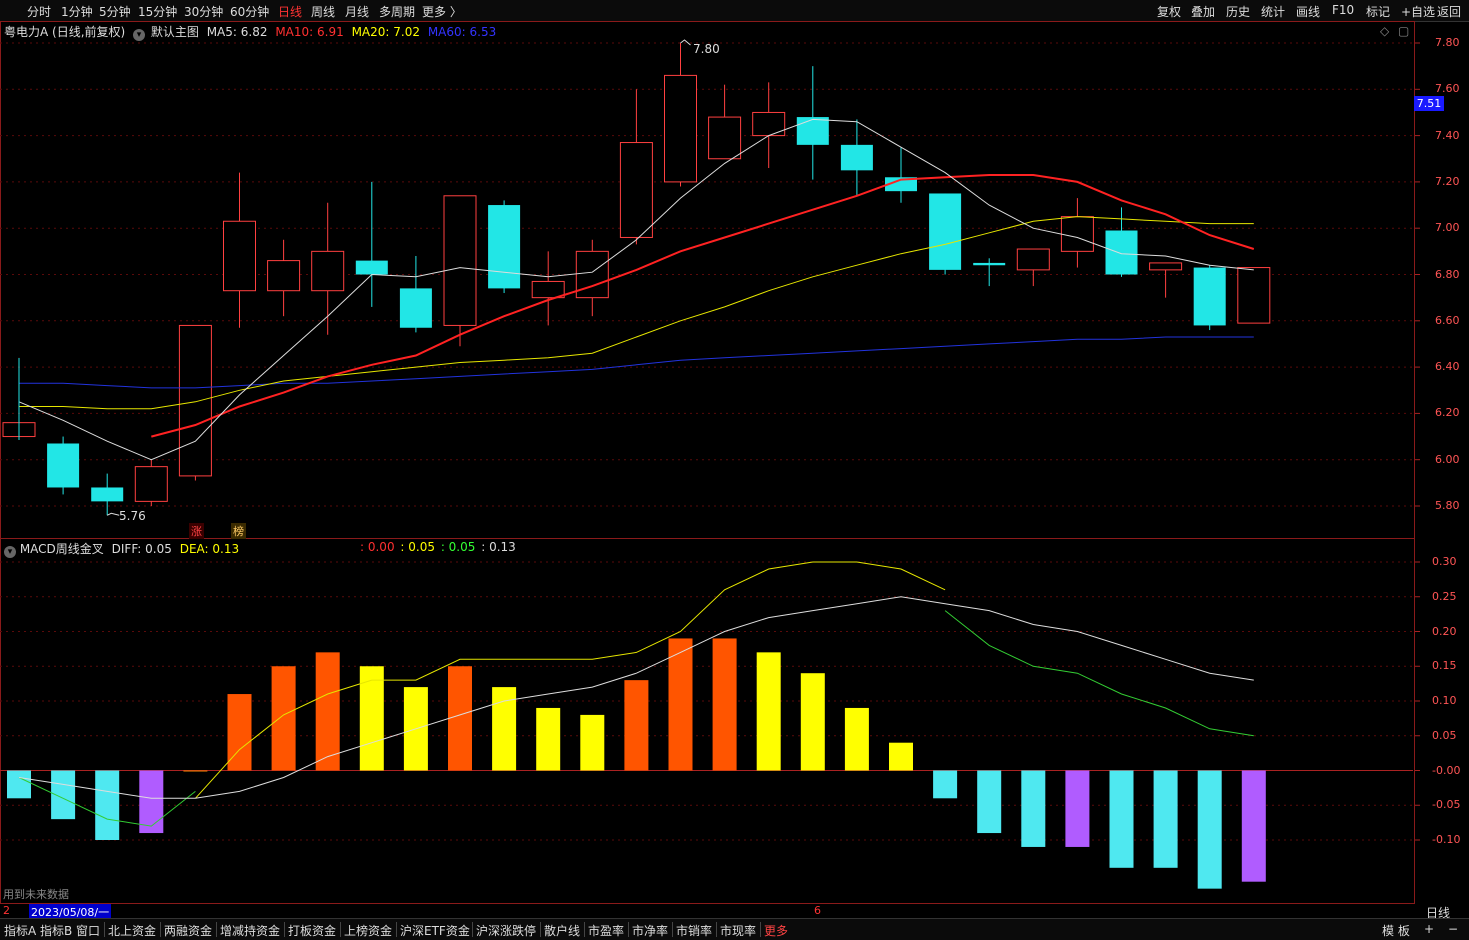 Image resolution: width=1469 pixels, height=940 pixels. What do you see at coordinates (1453, 929) in the screenshot?
I see `zoom-out-button: −` at bounding box center [1453, 929].